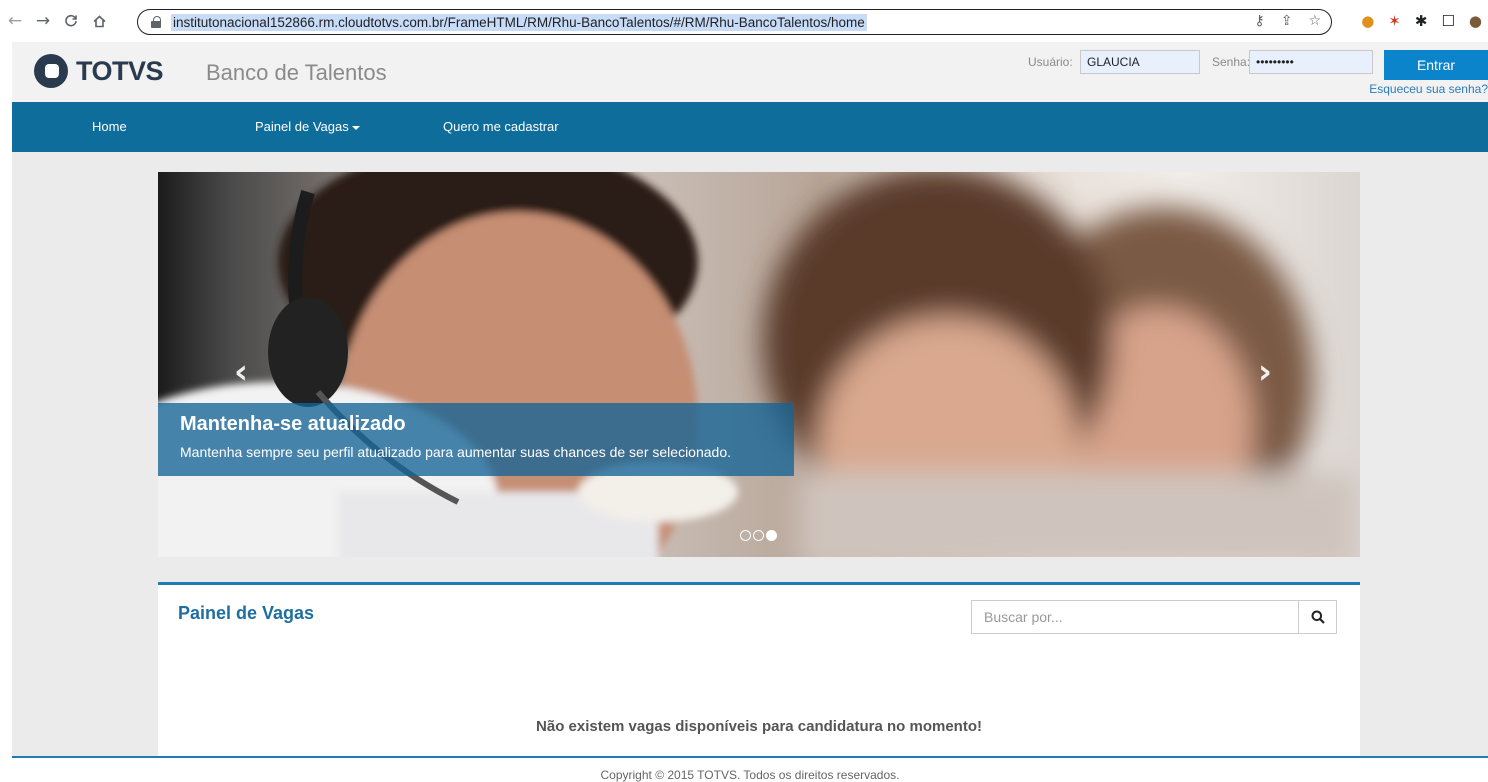 The width and height of the screenshot is (1488, 782). I want to click on password-label: Senha:, so click(1231, 62).